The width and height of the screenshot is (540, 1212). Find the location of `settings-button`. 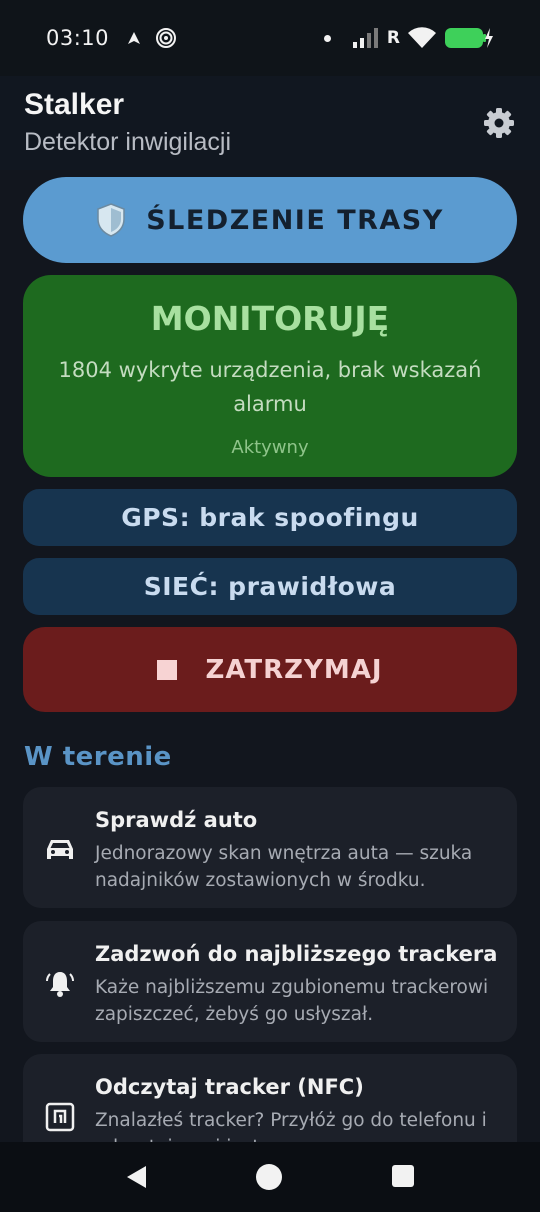

settings-button is located at coordinates (499, 123).